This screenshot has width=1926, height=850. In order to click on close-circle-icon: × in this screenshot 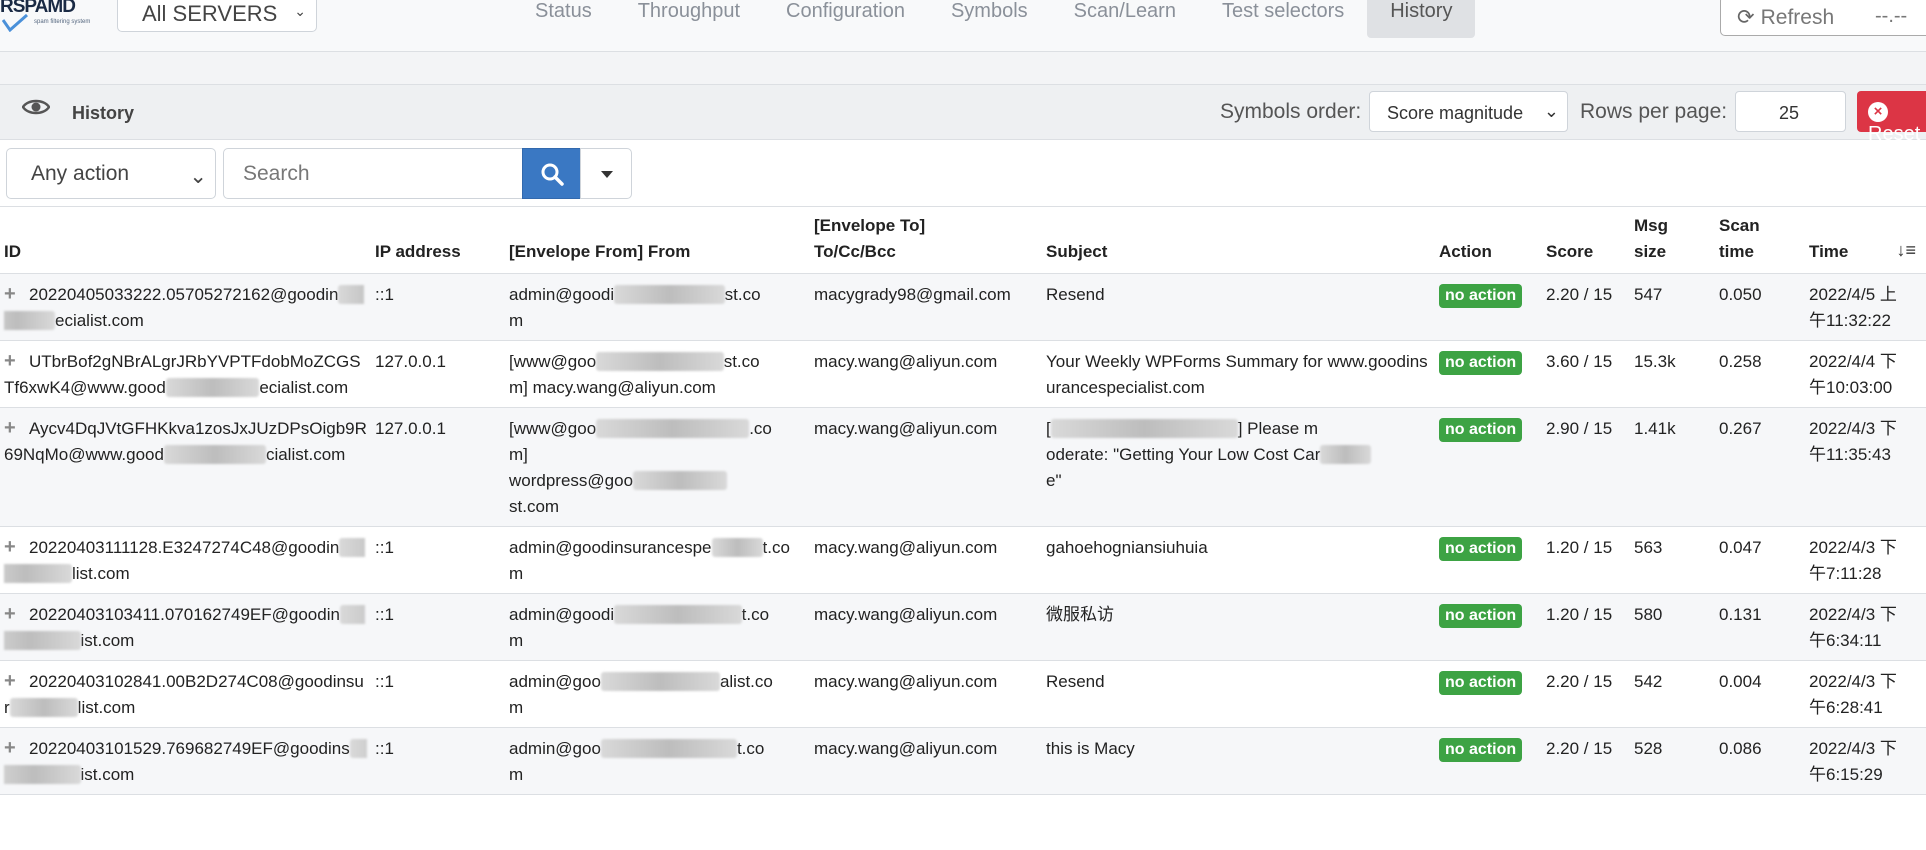, I will do `click(1878, 112)`.